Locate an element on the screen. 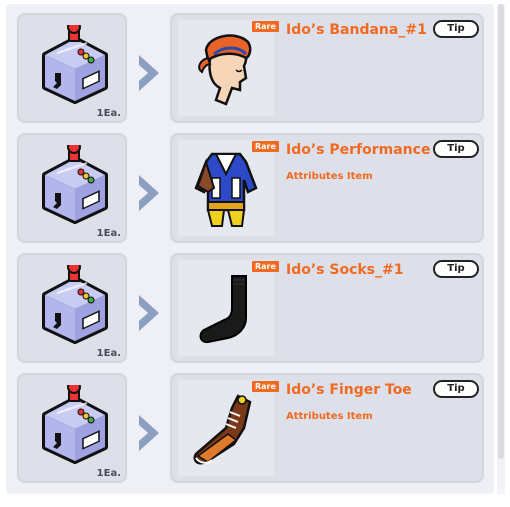 The width and height of the screenshot is (510, 507). item-name: Ido’s Bandana_#1 is located at coordinates (356, 30).